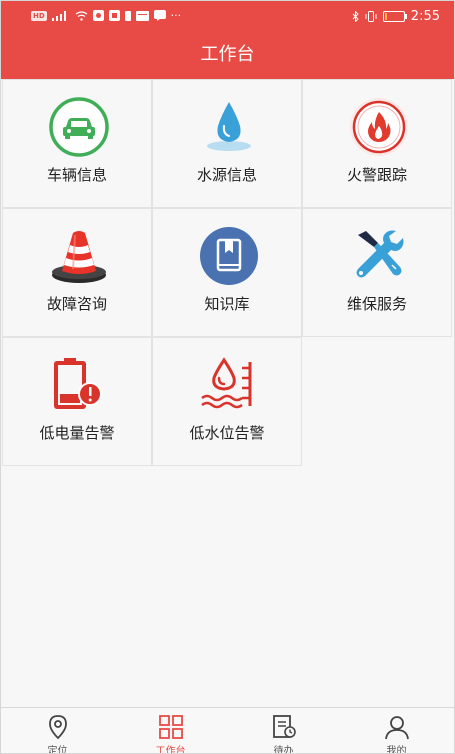 This screenshot has height=754, width=455. I want to click on grid-item-fault-consult: 故障咨询, so click(77, 272).